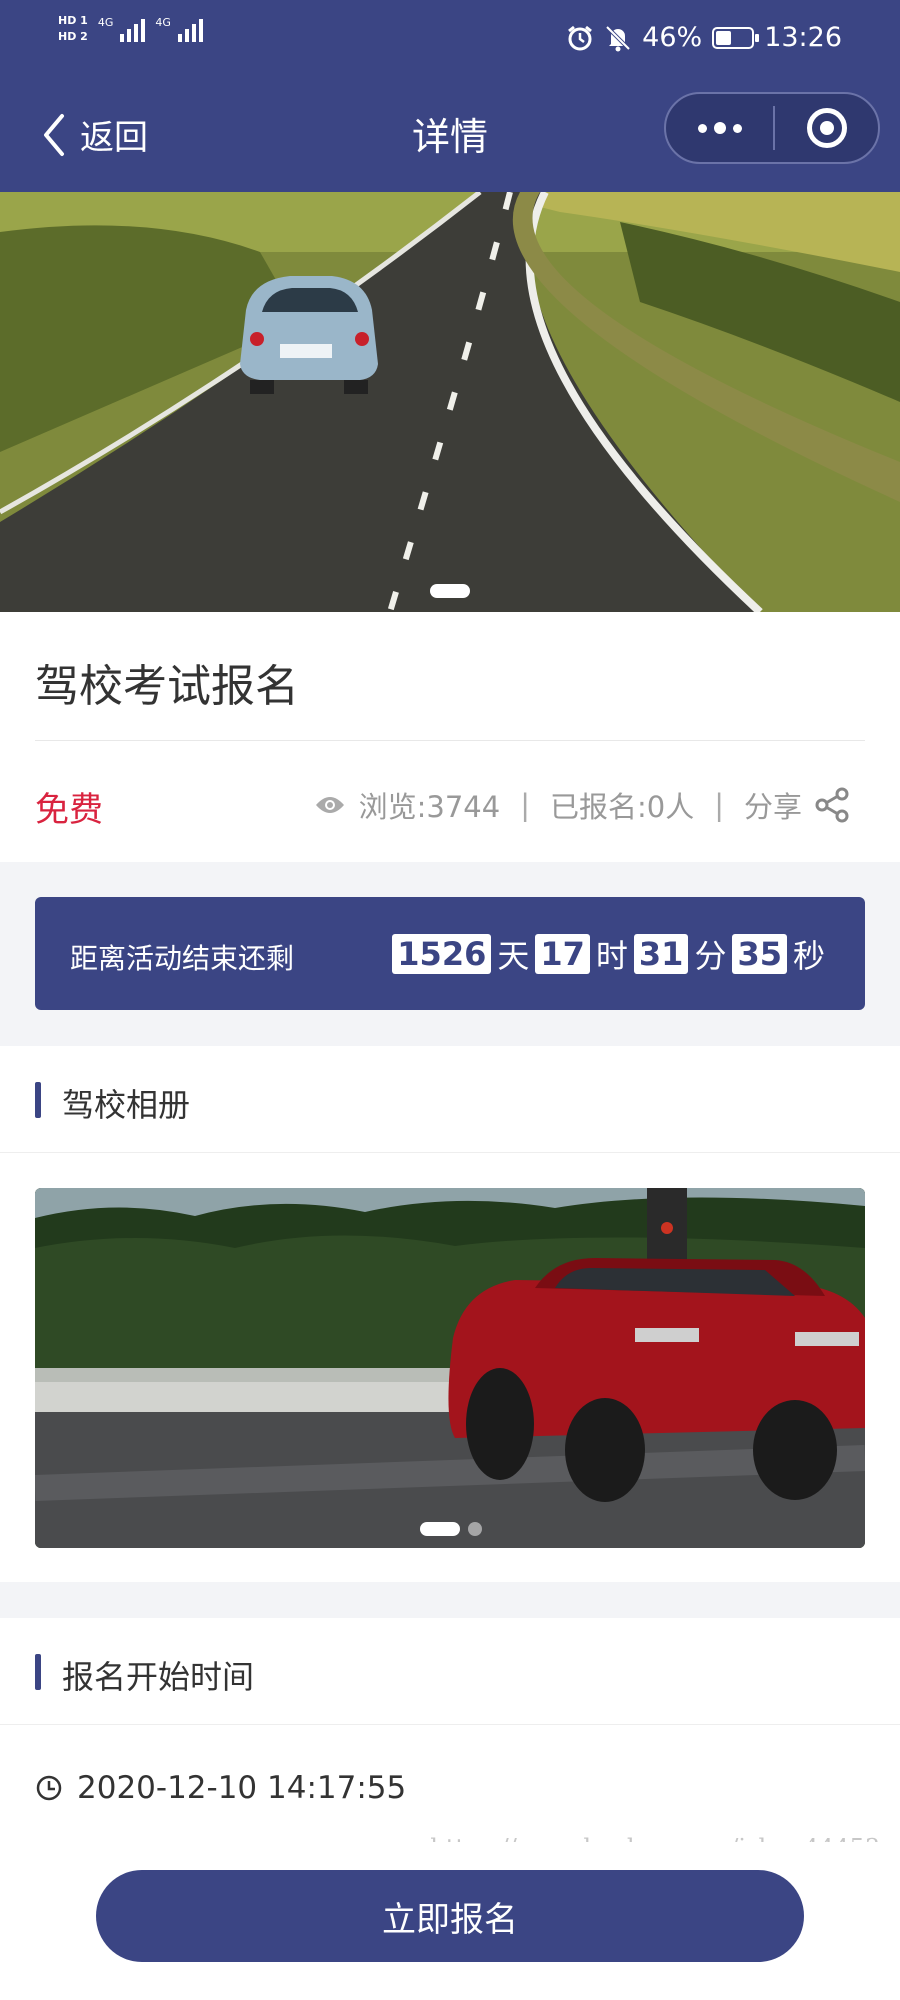 The image size is (900, 2000). Describe the element at coordinates (442, 954) in the screenshot. I see `countdown-days: 1526` at that location.